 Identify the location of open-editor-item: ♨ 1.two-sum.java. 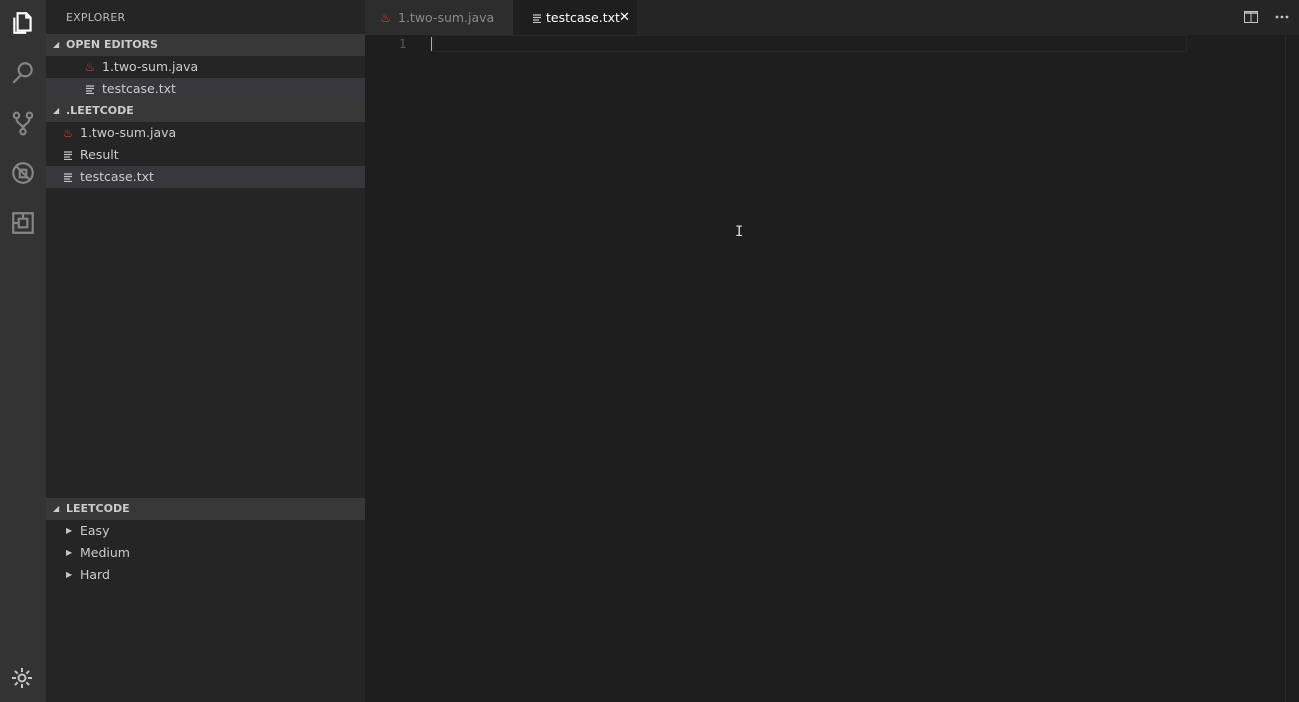
(205, 67).